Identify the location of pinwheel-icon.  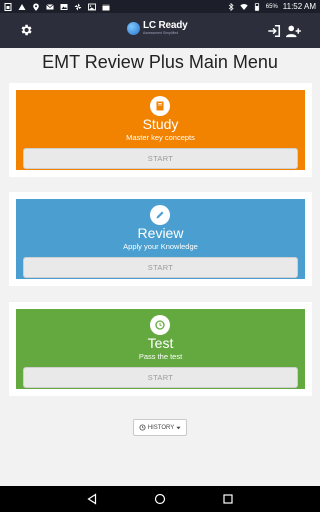
(78, 6).